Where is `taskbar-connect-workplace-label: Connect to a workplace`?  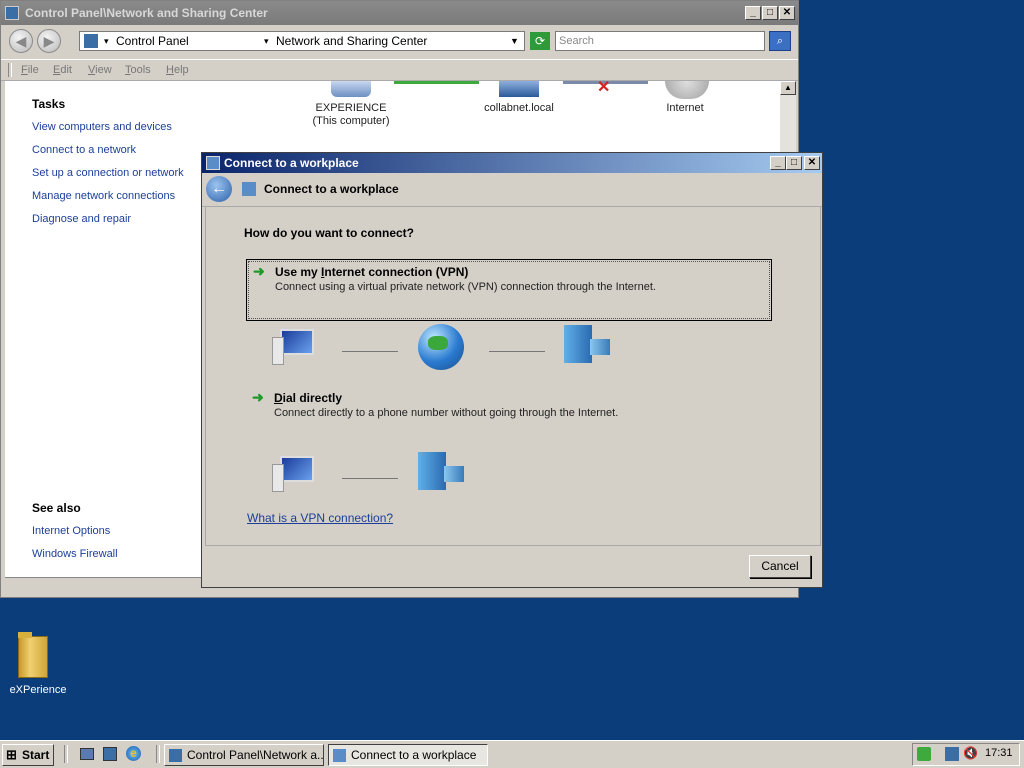
taskbar-connect-workplace-label: Connect to a workplace is located at coordinates (414, 755).